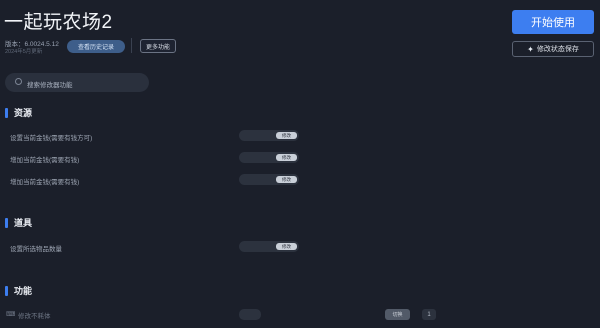 This screenshot has height=328, width=600. I want to click on section-functions-title: 功能, so click(23, 291).